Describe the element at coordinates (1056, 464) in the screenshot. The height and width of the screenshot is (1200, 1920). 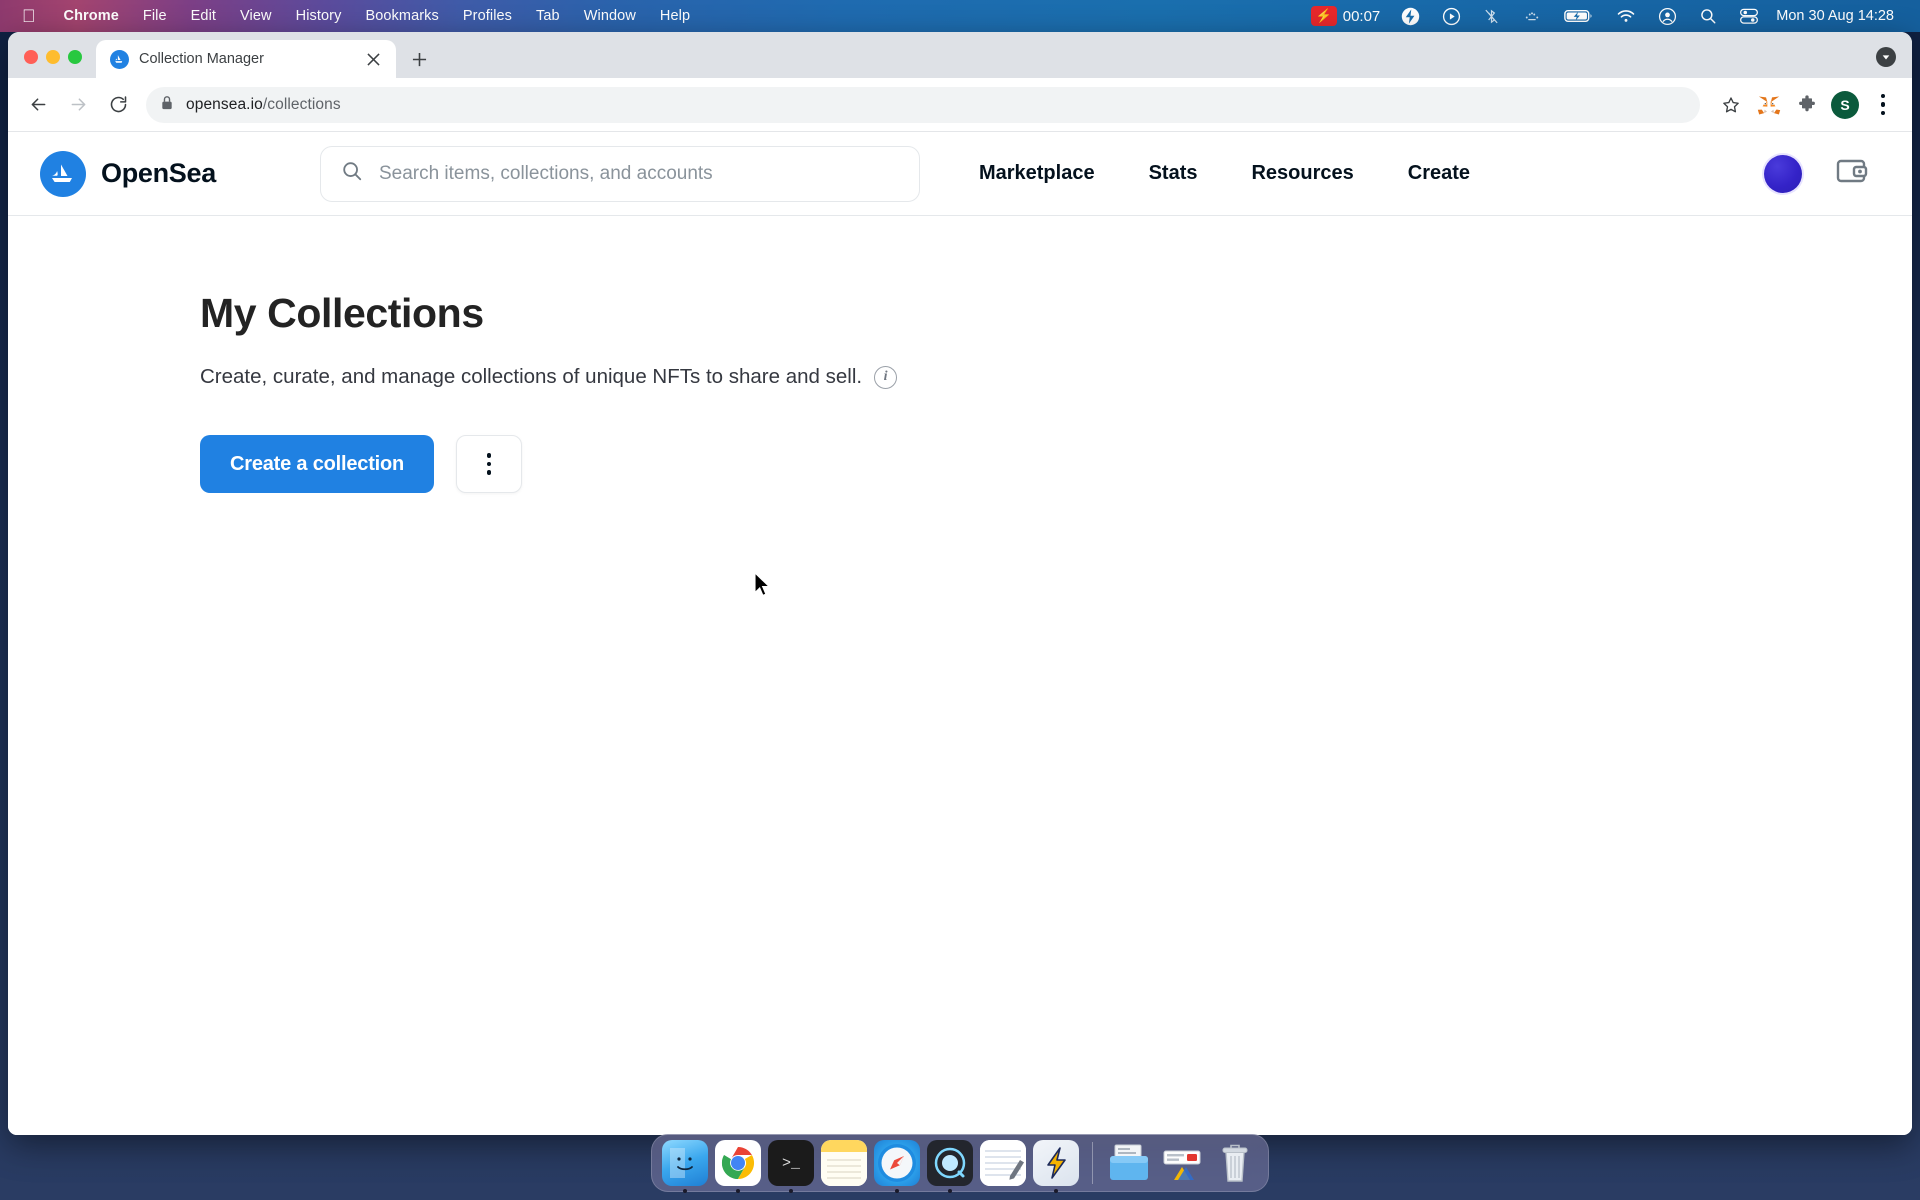
I see `action-button-row: Create a collection` at that location.